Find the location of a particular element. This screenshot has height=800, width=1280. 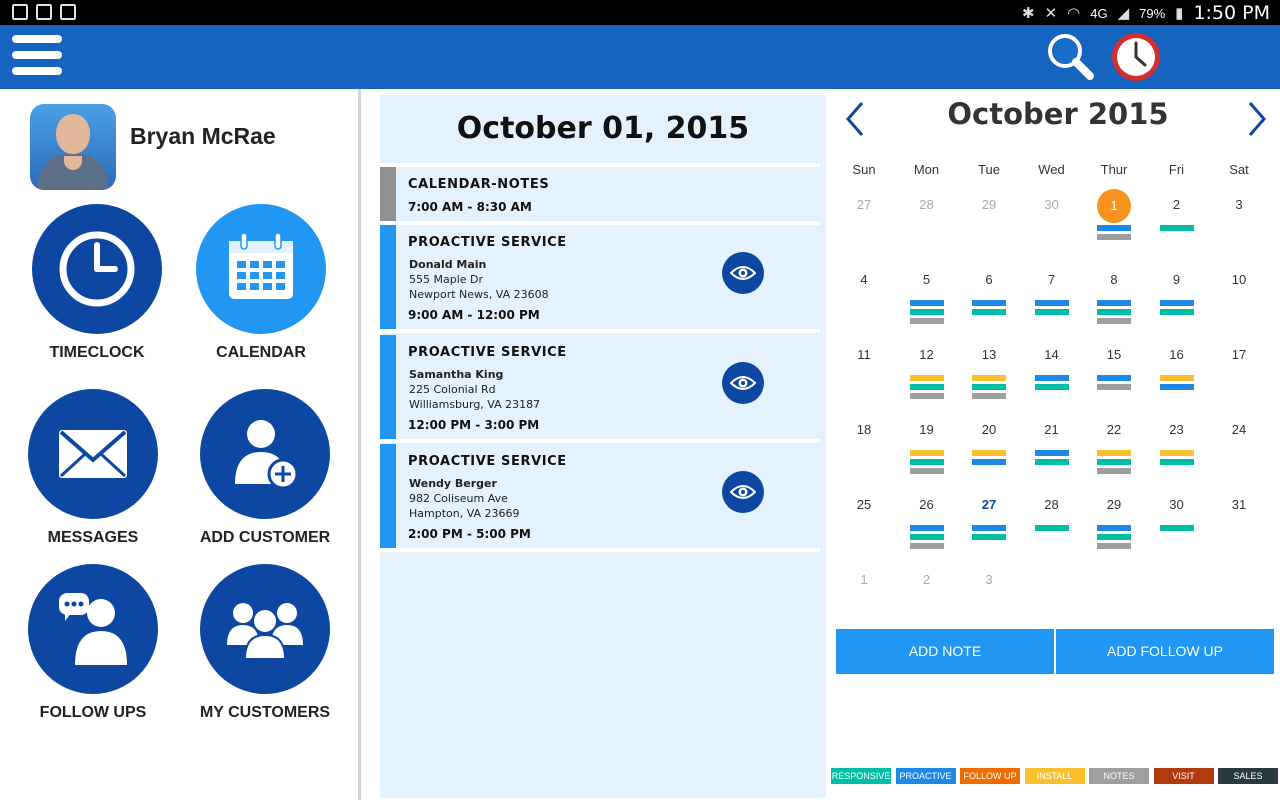

customer-name: Samantha King is located at coordinates (456, 374).